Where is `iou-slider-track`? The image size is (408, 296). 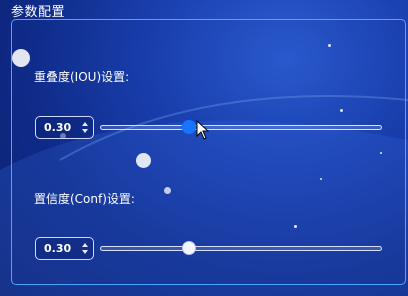 iou-slider-track is located at coordinates (241, 127).